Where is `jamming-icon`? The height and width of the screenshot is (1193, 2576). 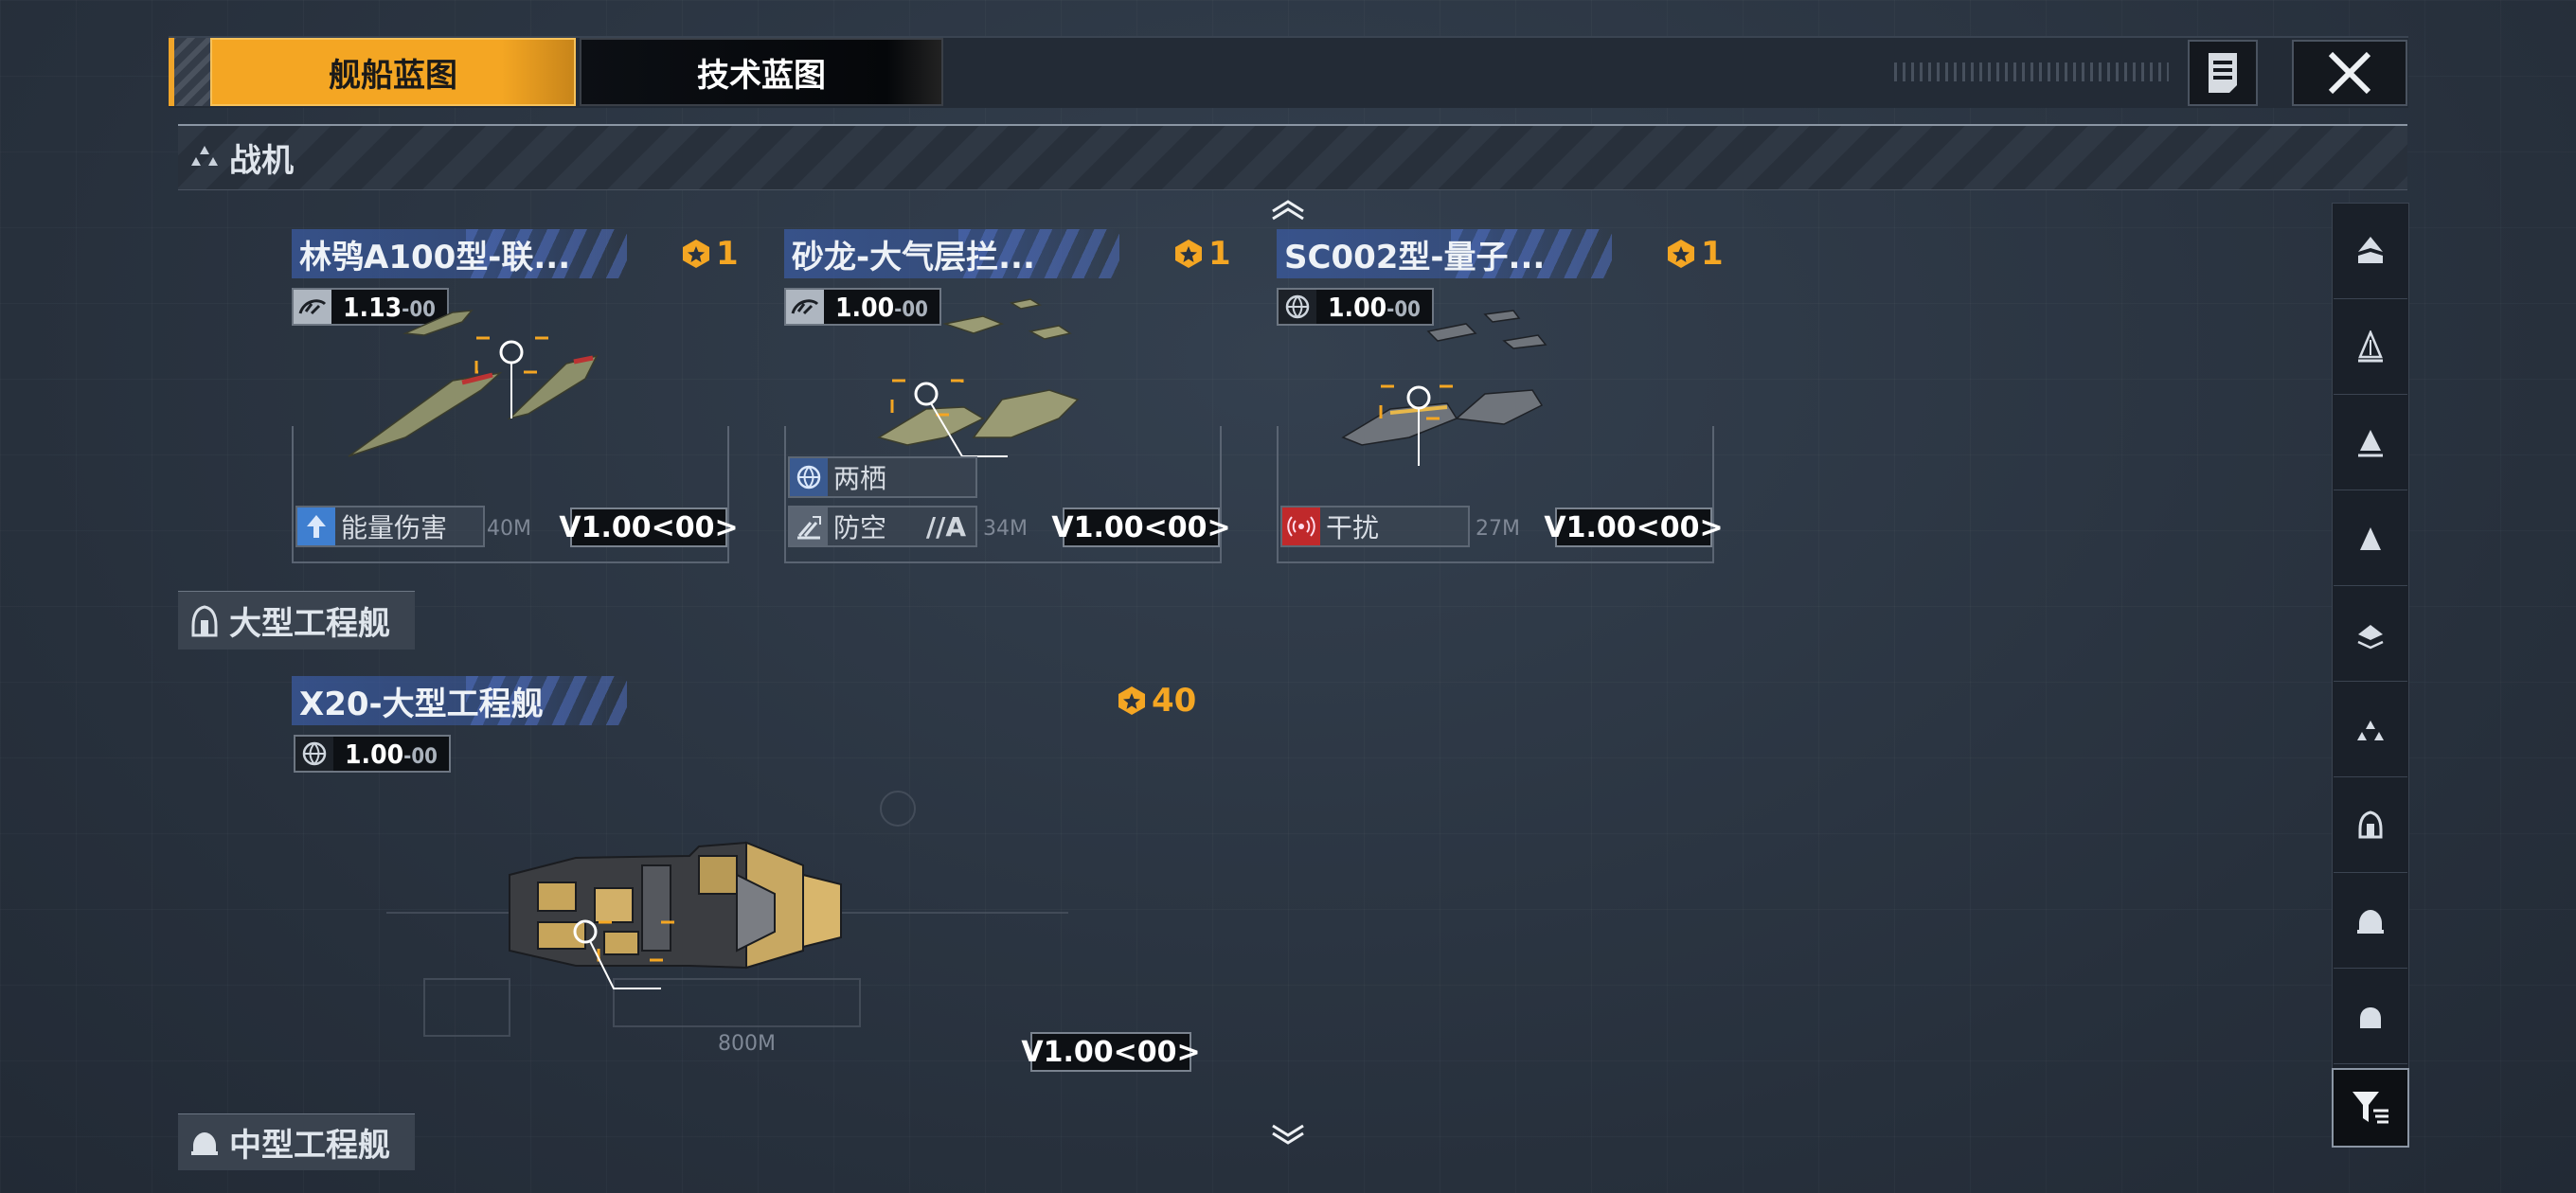 jamming-icon is located at coordinates (1301, 526).